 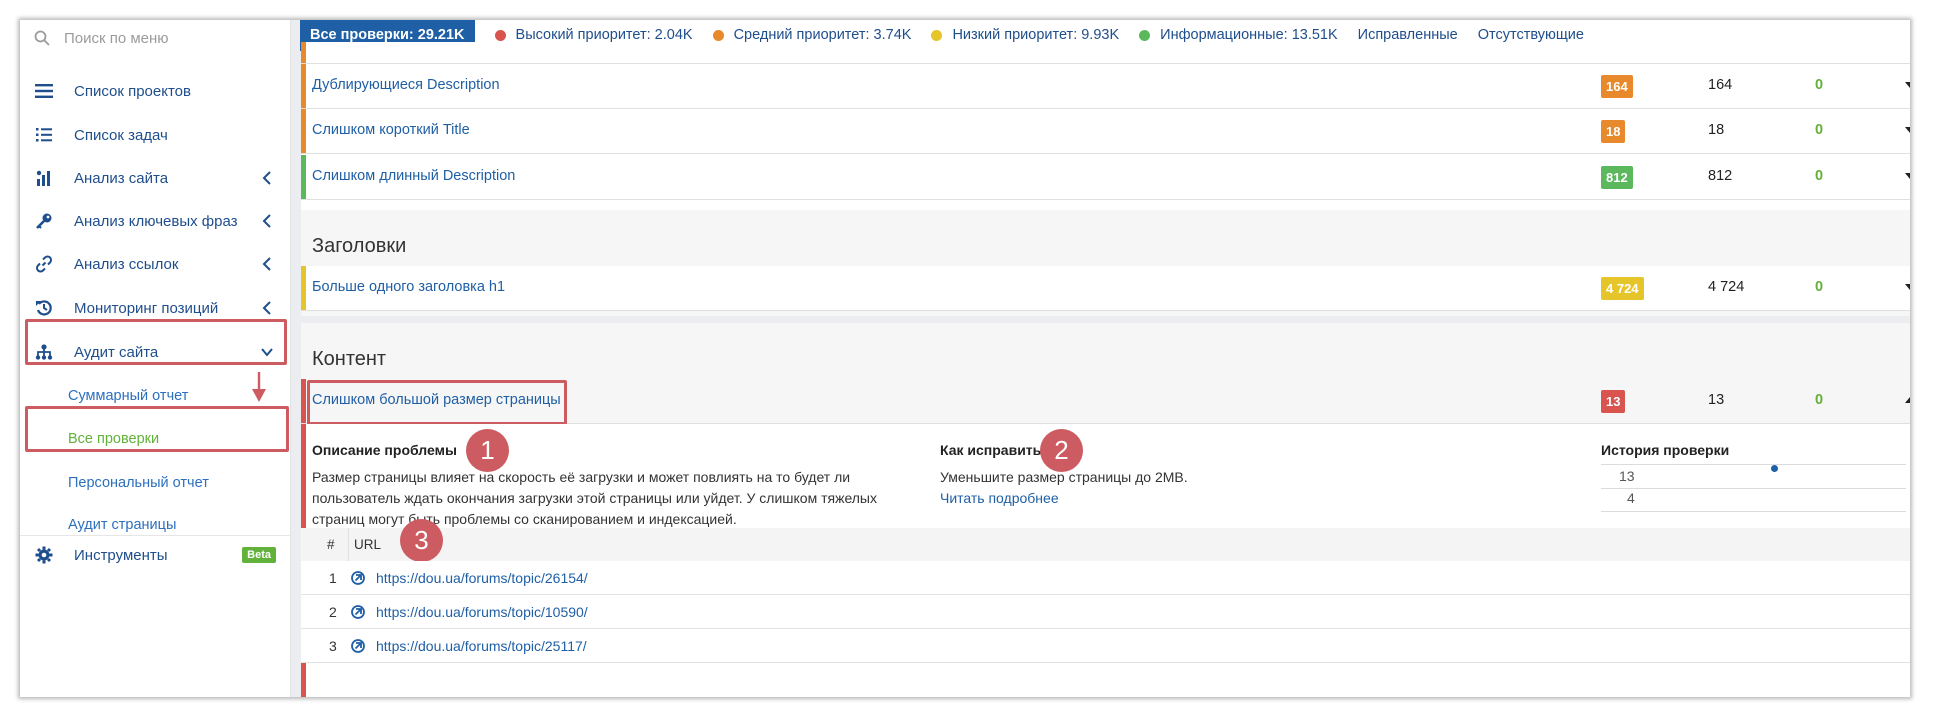 What do you see at coordinates (482, 578) in the screenshot?
I see `url-link: https://dou.ua/forums/topic/26154/` at bounding box center [482, 578].